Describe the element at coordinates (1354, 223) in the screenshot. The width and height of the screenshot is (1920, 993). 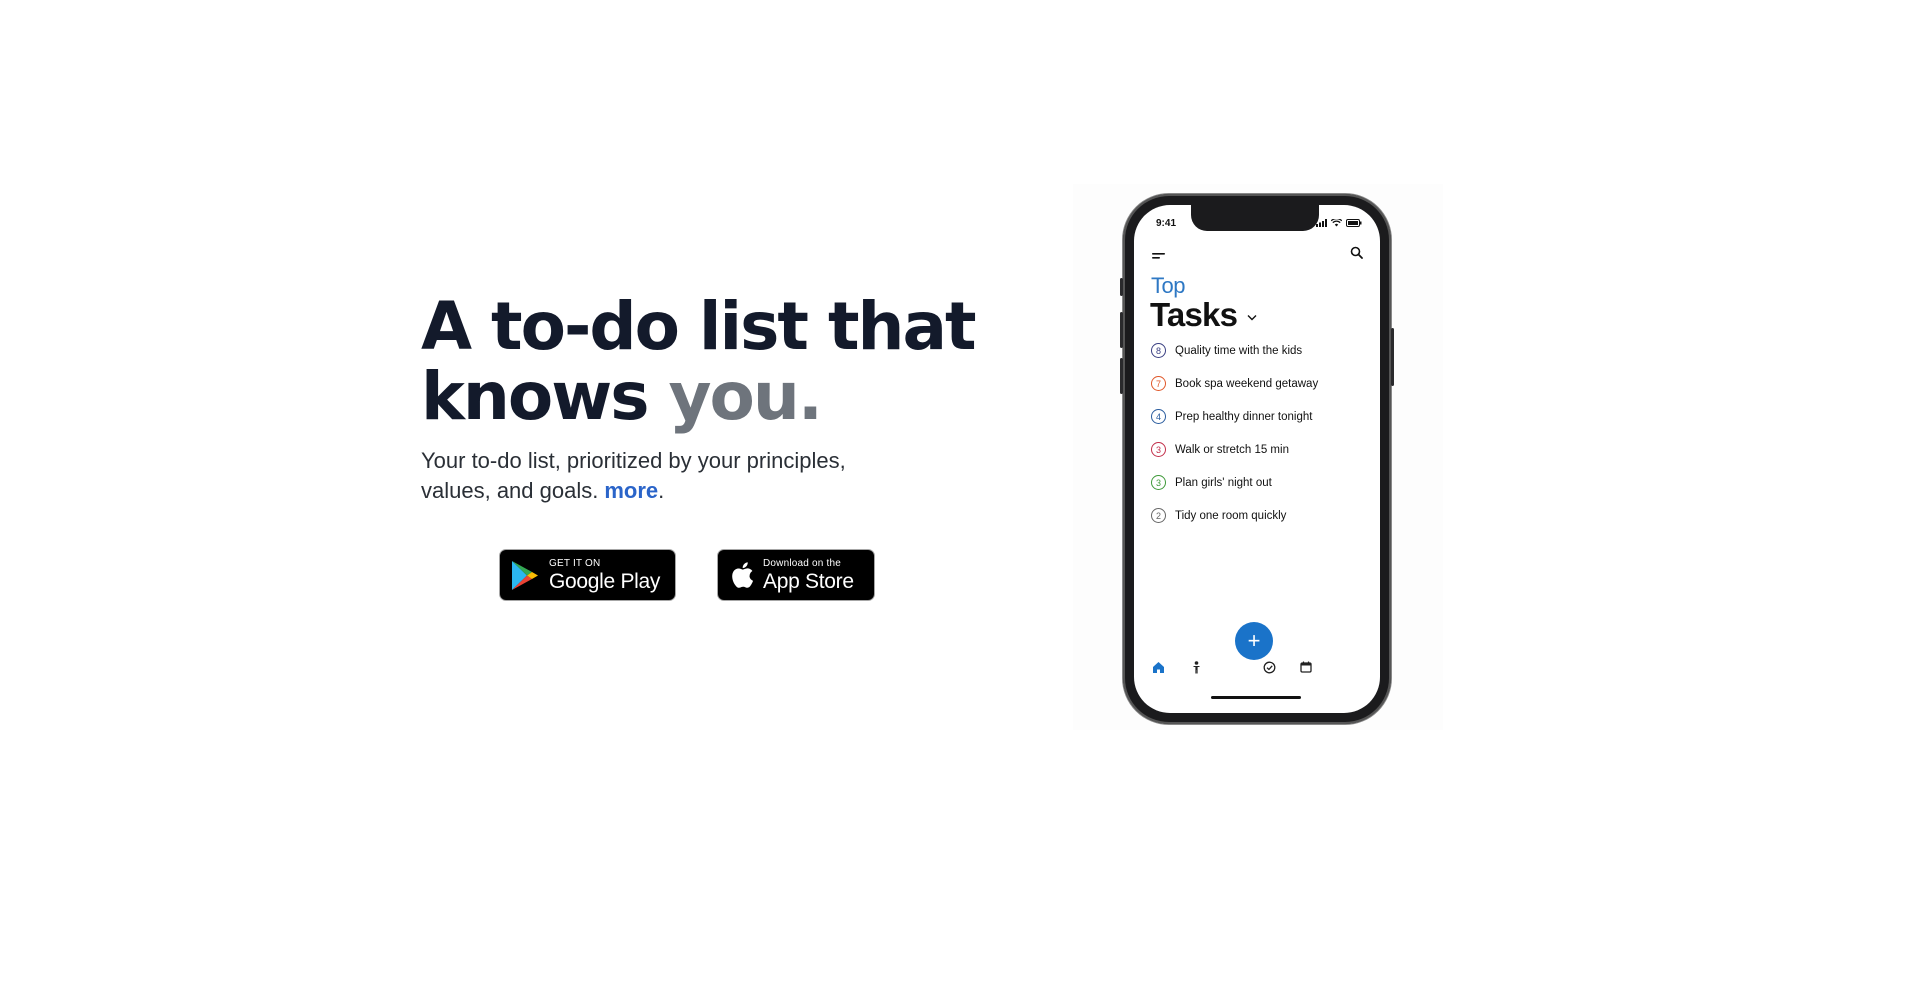
I see `battery-icon` at that location.